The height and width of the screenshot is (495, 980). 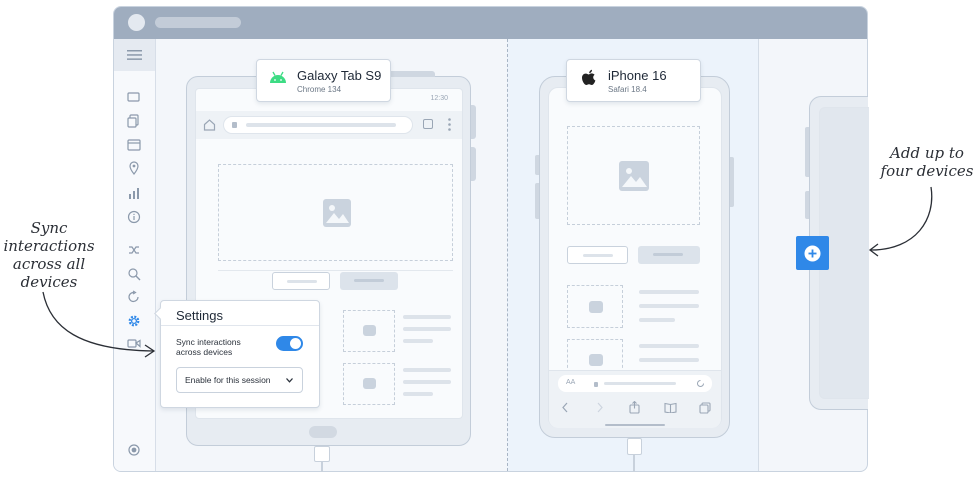 I want to click on phone-hero-image, so click(x=633, y=175).